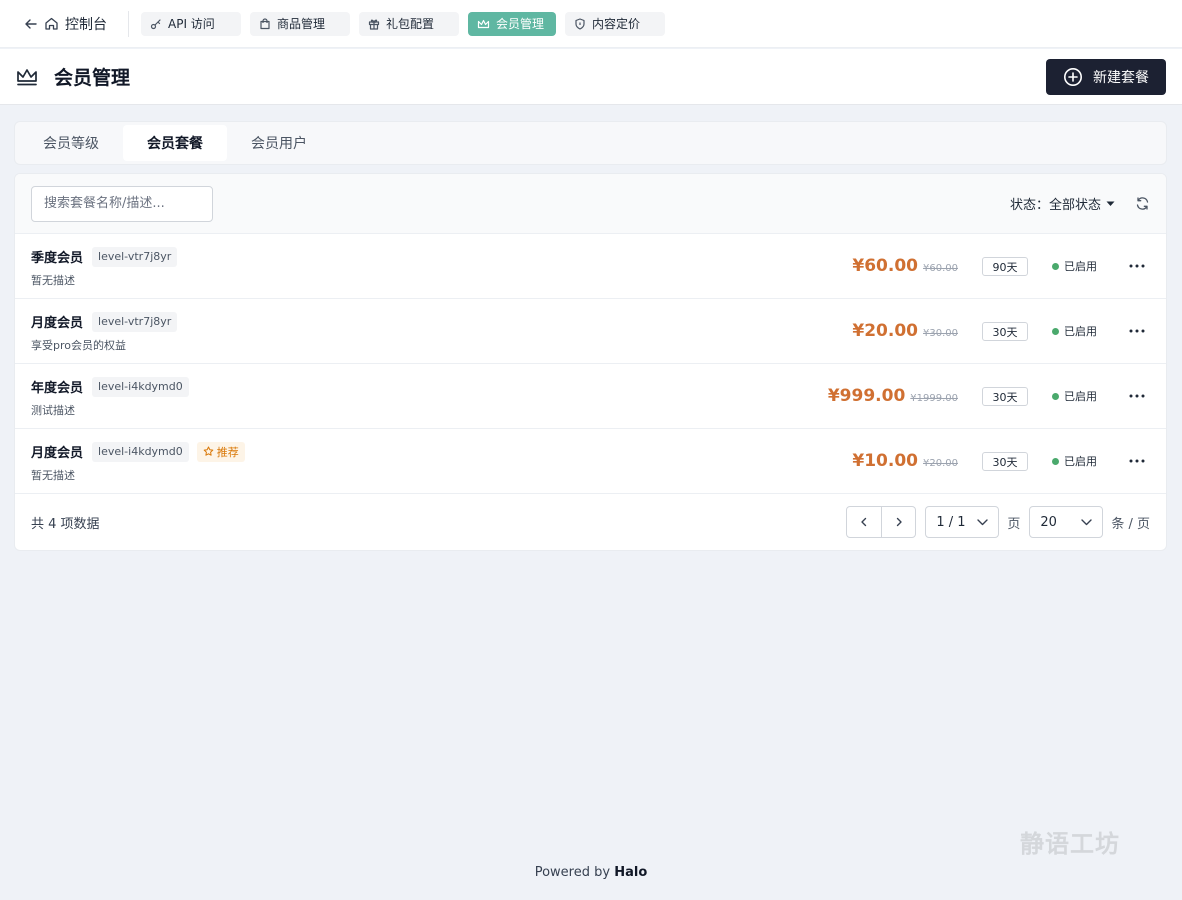 This screenshot has width=1182, height=900. Describe the element at coordinates (885, 331) in the screenshot. I see `plan-price: ¥20.00` at that location.